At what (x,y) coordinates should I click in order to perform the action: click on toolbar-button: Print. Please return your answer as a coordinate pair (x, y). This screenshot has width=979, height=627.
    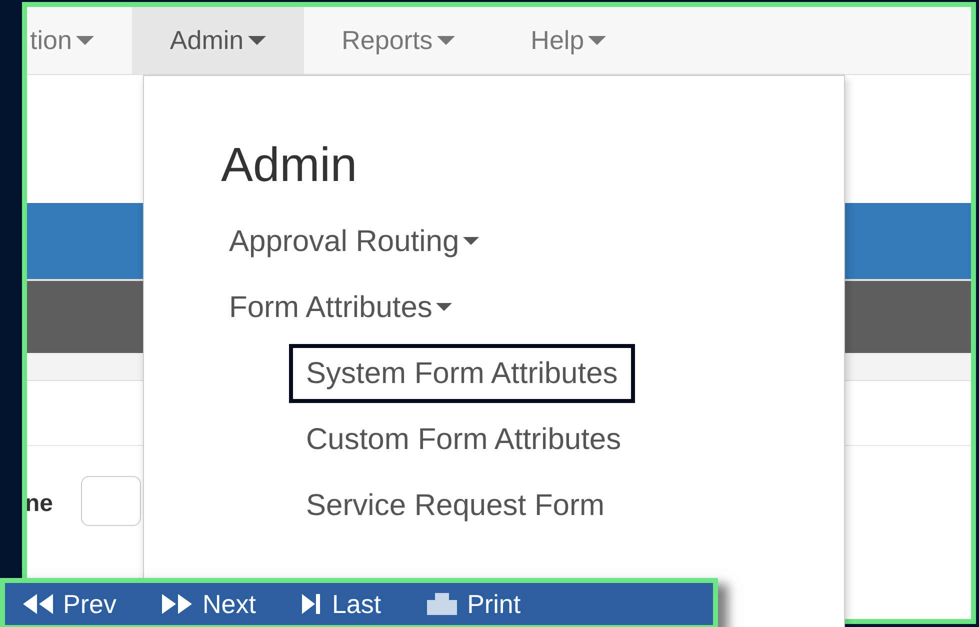
    Looking at the image, I should click on (474, 604).